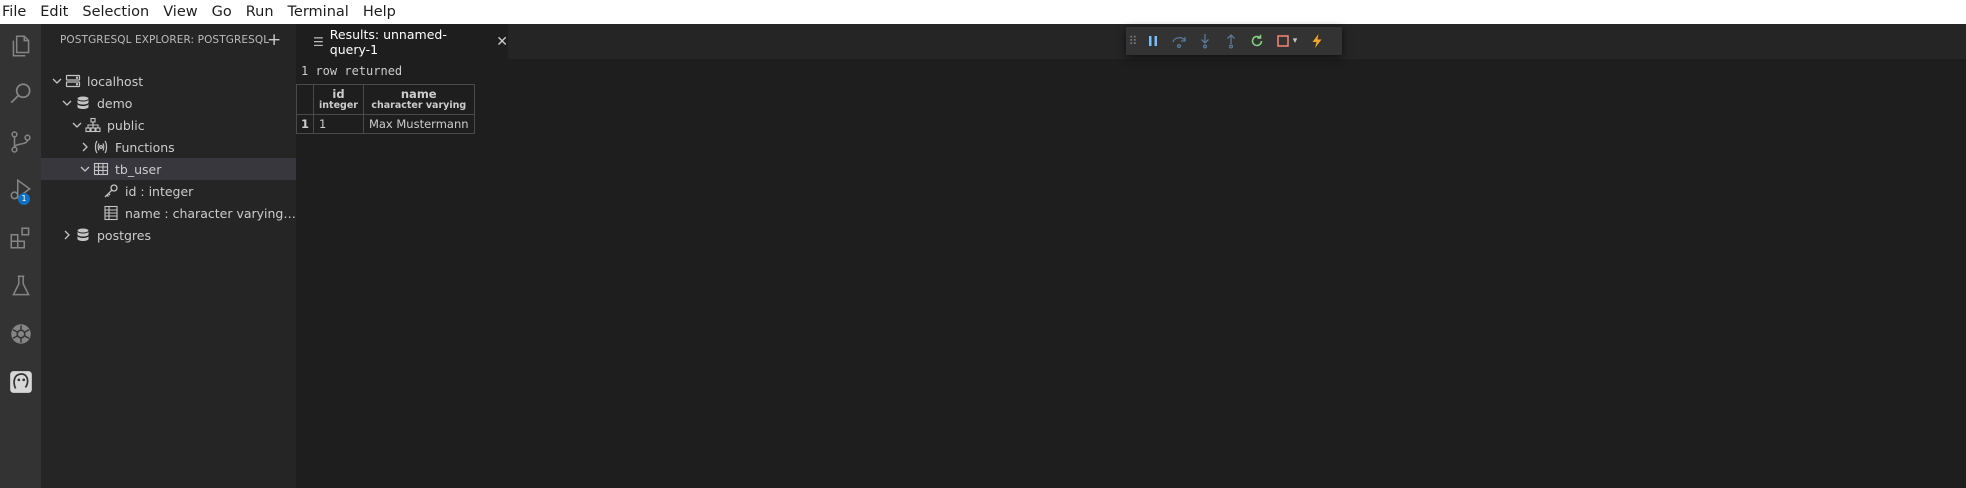 This screenshot has width=1966, height=488. I want to click on add-connection-button: +, so click(274, 40).